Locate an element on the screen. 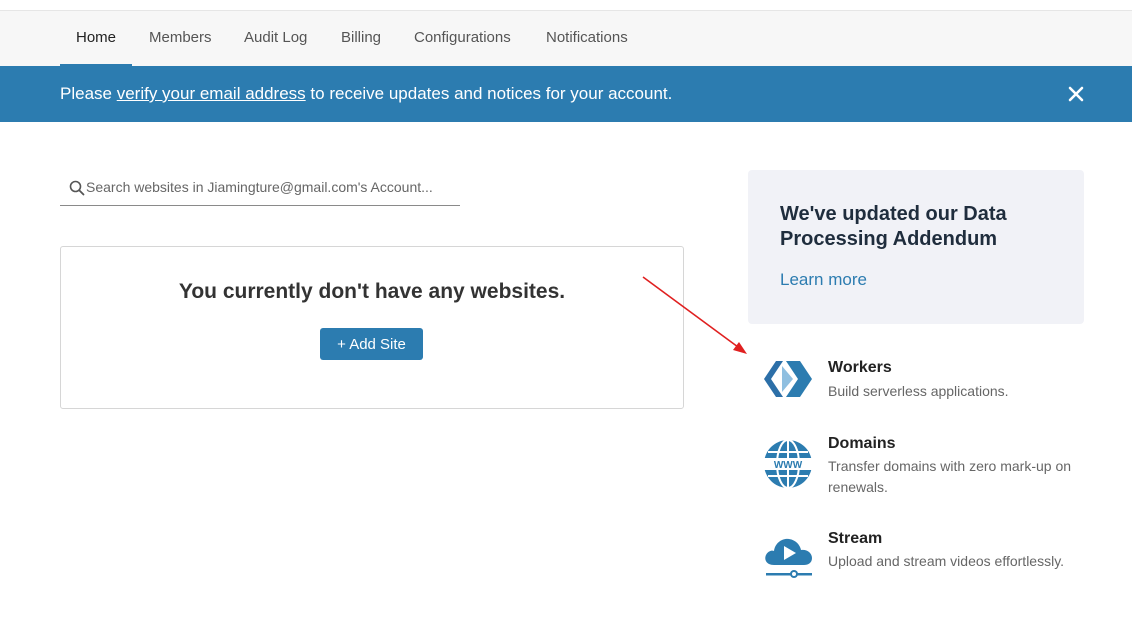  product-name-domains: Domains is located at coordinates (862, 443).